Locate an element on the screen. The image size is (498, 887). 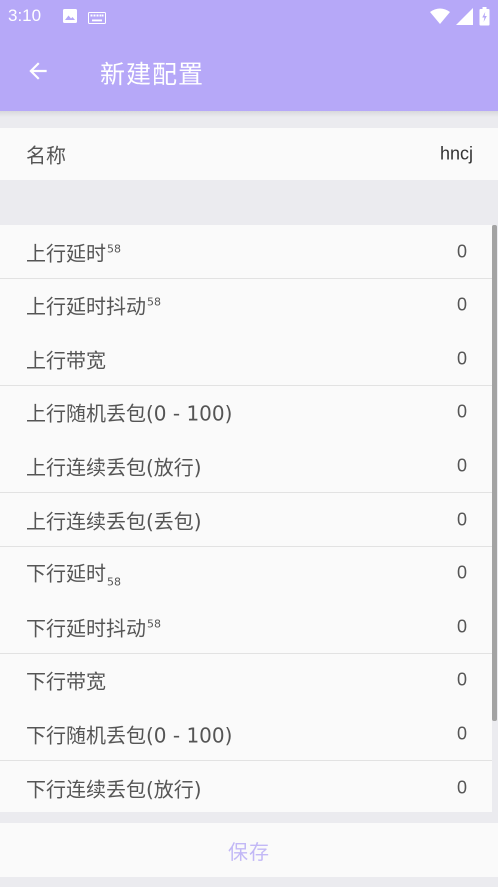
setting-label-text: 下行连续丢包(放行) is located at coordinates (114, 789).